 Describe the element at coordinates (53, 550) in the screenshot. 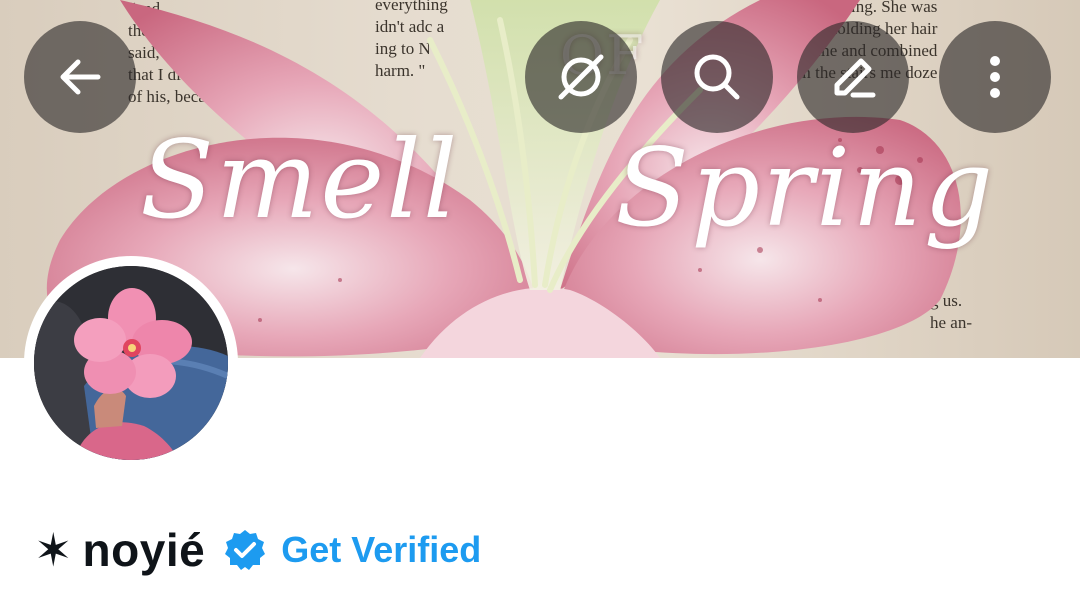

I see `name-star-icon: ✶` at that location.